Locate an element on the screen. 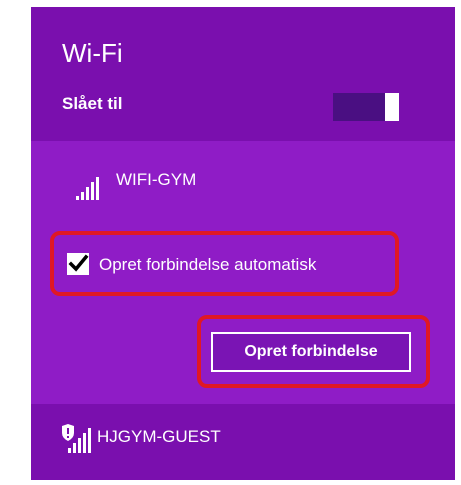 The height and width of the screenshot is (485, 461). checkmark-icon is located at coordinates (78, 263).